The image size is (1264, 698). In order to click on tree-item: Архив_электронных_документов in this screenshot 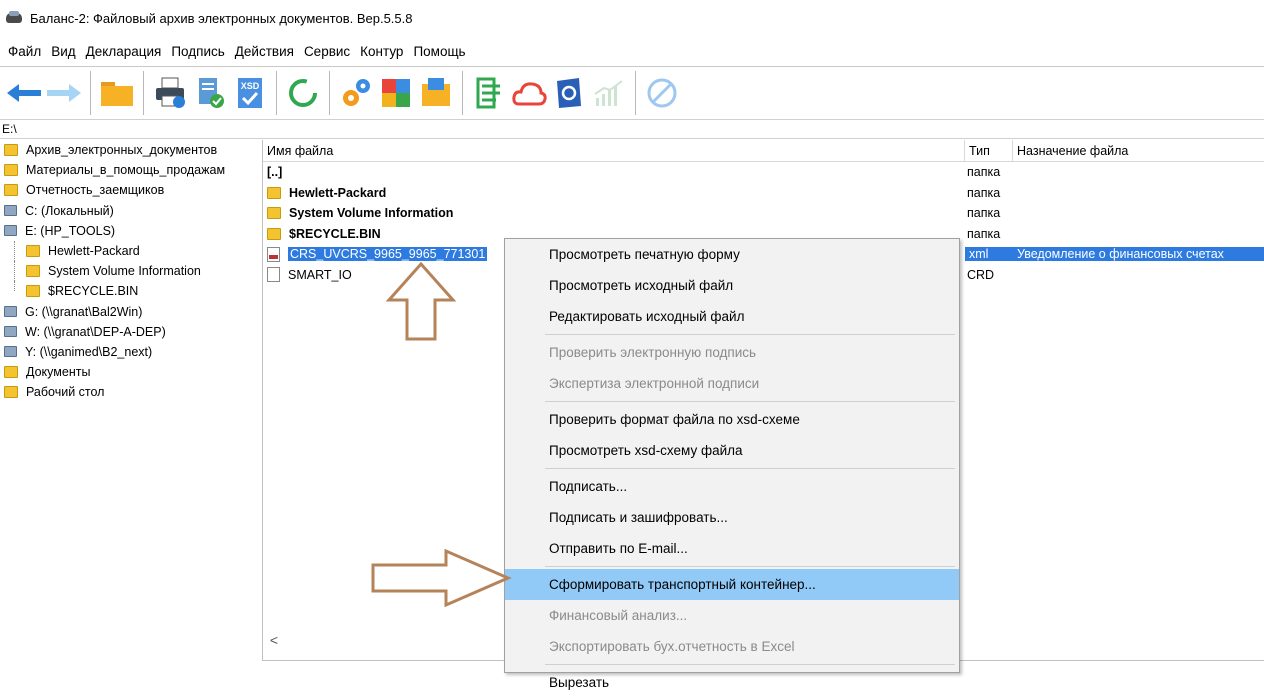, I will do `click(128, 150)`.